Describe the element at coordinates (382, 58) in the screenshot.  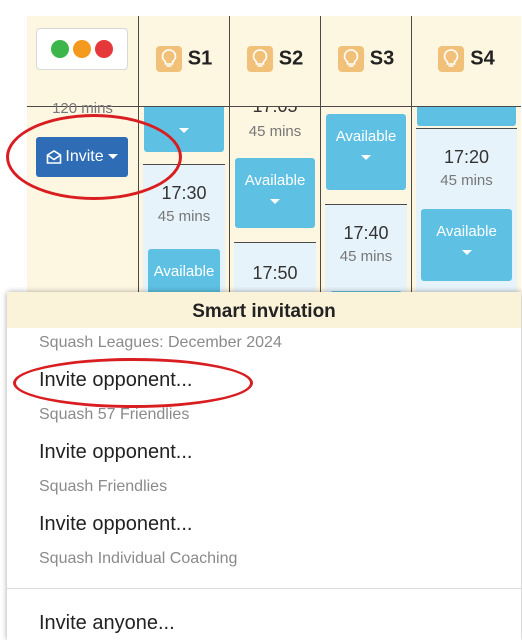
I see `court-label: S3` at that location.